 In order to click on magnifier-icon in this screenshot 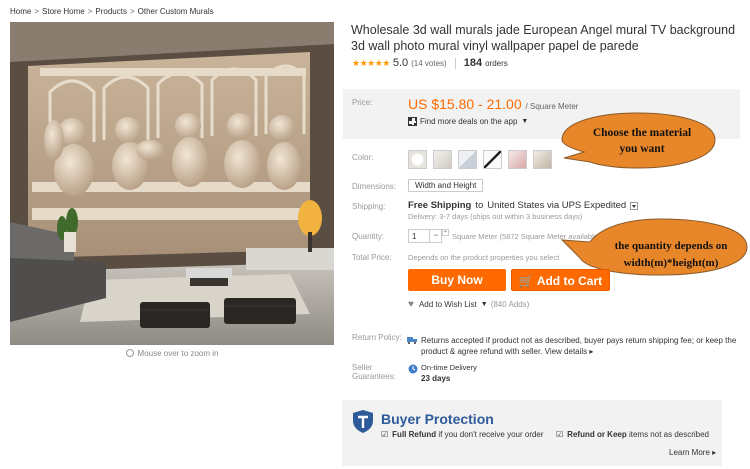, I will do `click(129, 353)`.